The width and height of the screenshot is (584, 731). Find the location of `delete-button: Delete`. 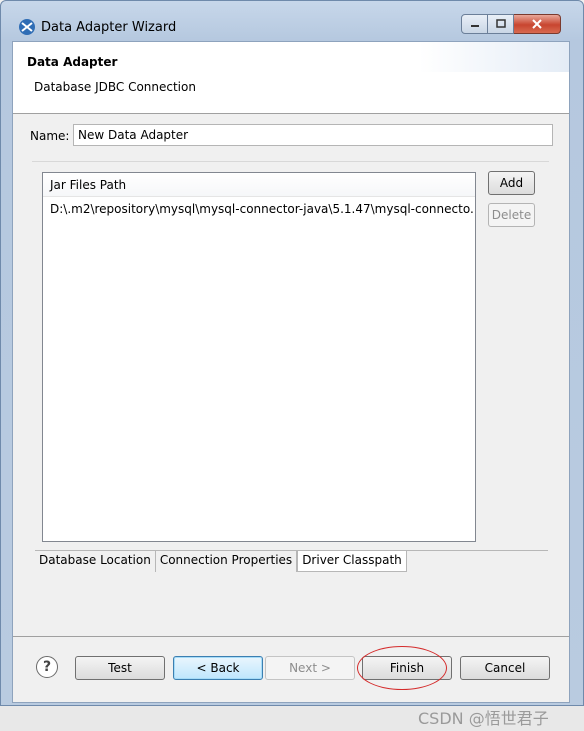

delete-button: Delete is located at coordinates (511, 215).